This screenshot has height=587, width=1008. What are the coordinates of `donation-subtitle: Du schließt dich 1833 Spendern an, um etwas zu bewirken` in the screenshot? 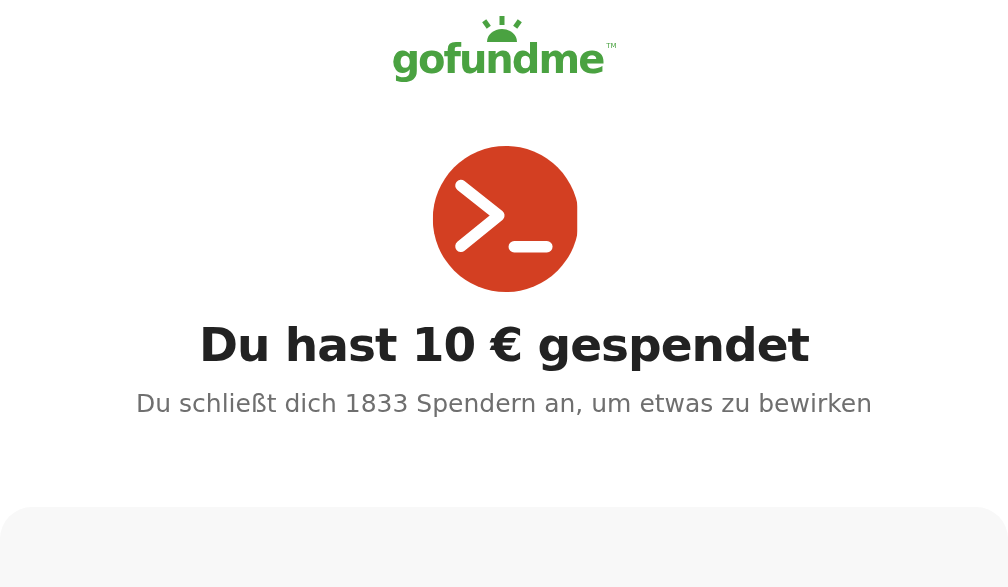 It's located at (504, 404).